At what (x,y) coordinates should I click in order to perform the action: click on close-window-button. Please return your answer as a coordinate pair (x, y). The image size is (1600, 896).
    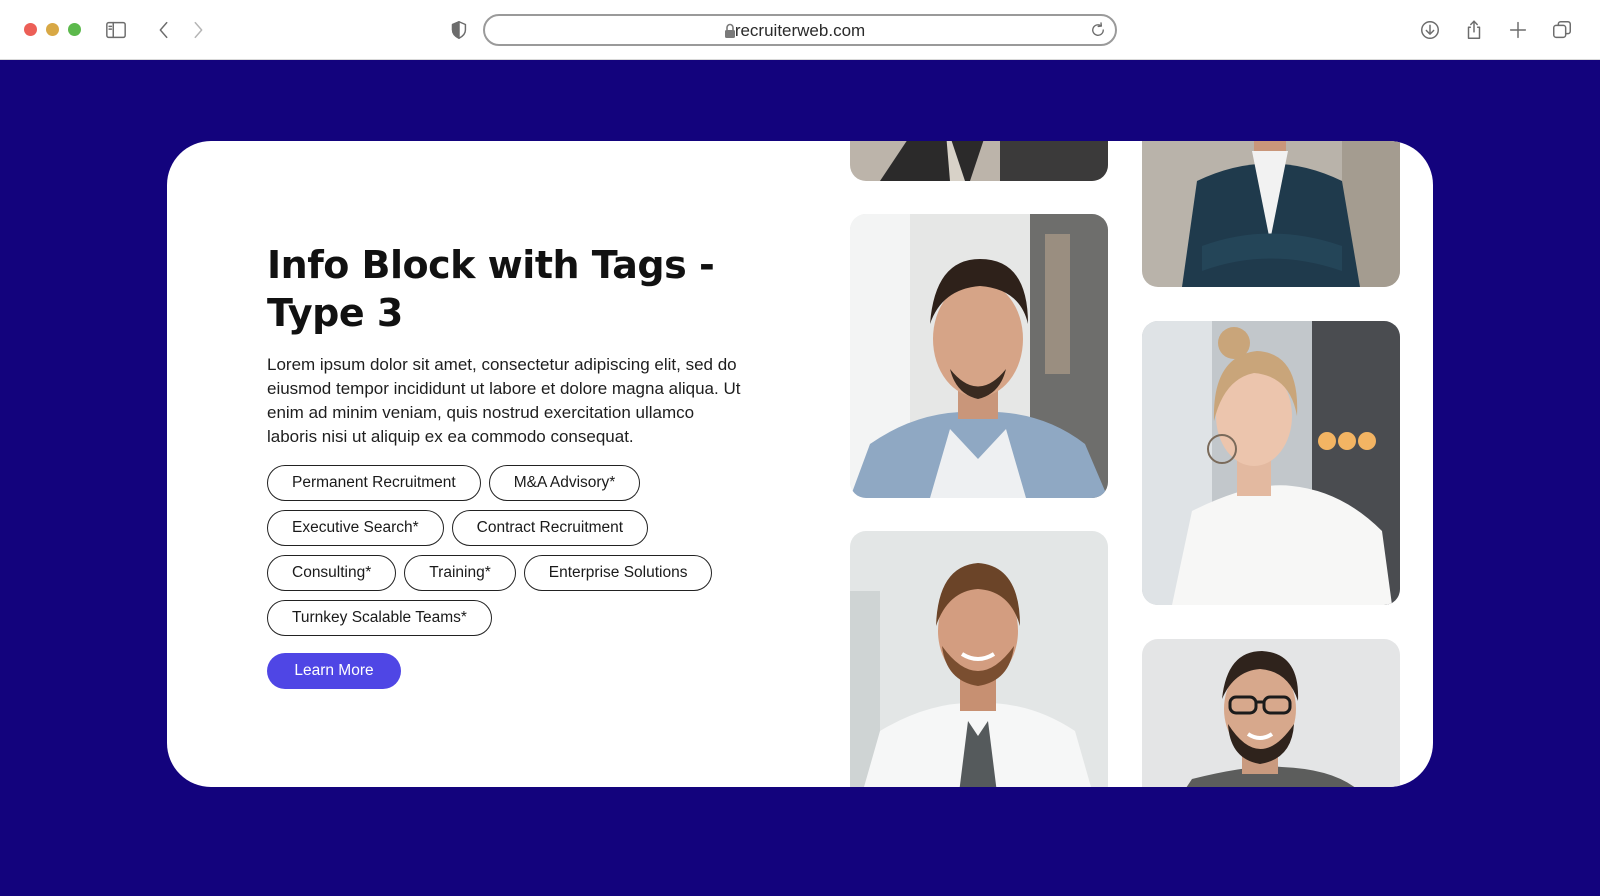
    Looking at the image, I should click on (30, 29).